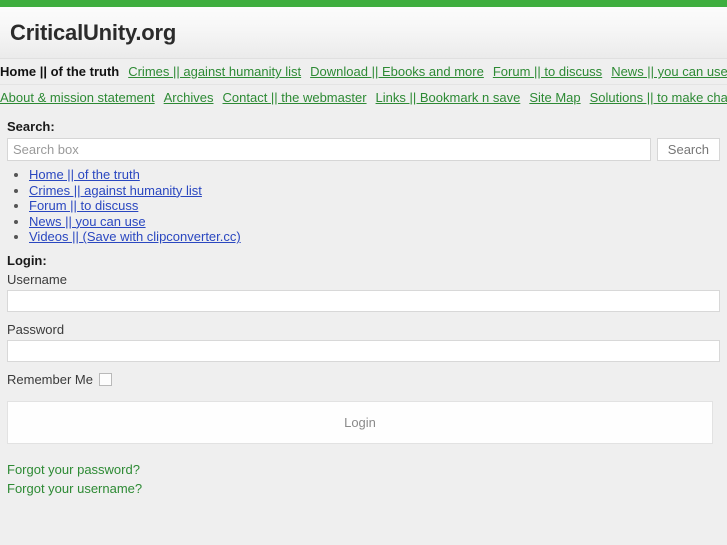 Image resolution: width=727 pixels, height=545 pixels. What do you see at coordinates (363, 469) in the screenshot?
I see `forgot-password-link: Forgot your password?` at bounding box center [363, 469].